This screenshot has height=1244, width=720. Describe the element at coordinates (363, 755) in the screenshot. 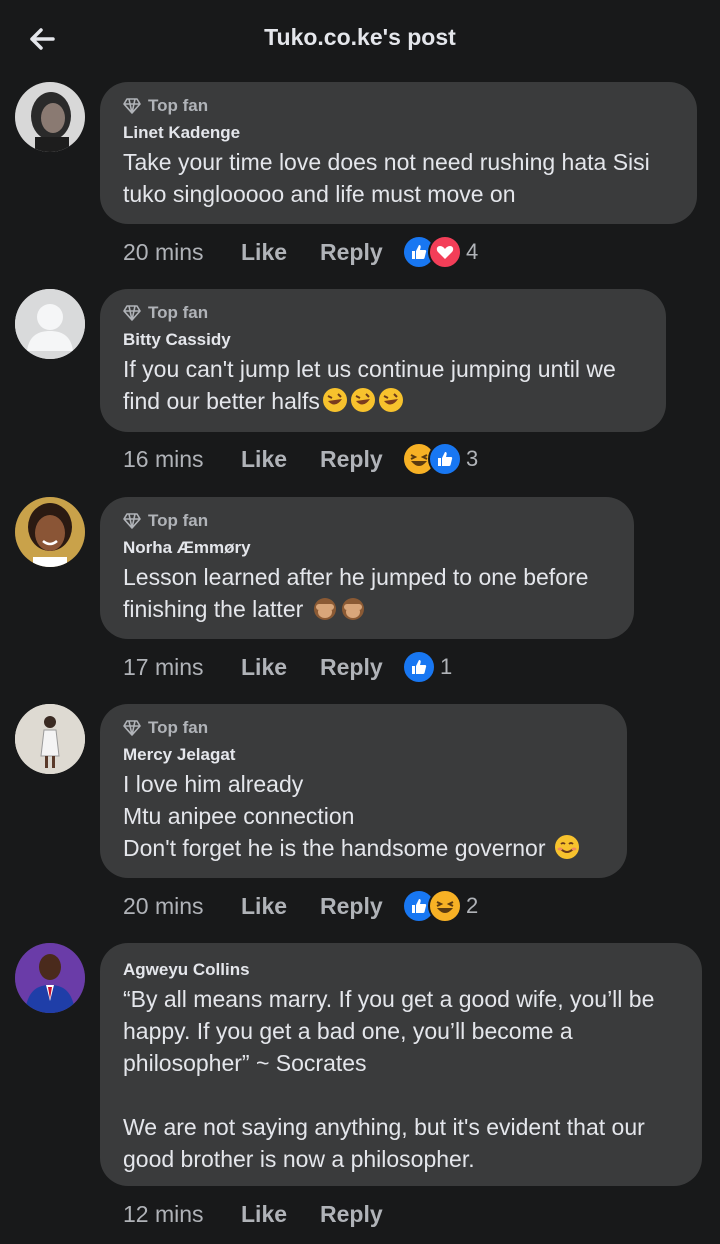

I see `comment-author: Mercy Jelagat` at that location.